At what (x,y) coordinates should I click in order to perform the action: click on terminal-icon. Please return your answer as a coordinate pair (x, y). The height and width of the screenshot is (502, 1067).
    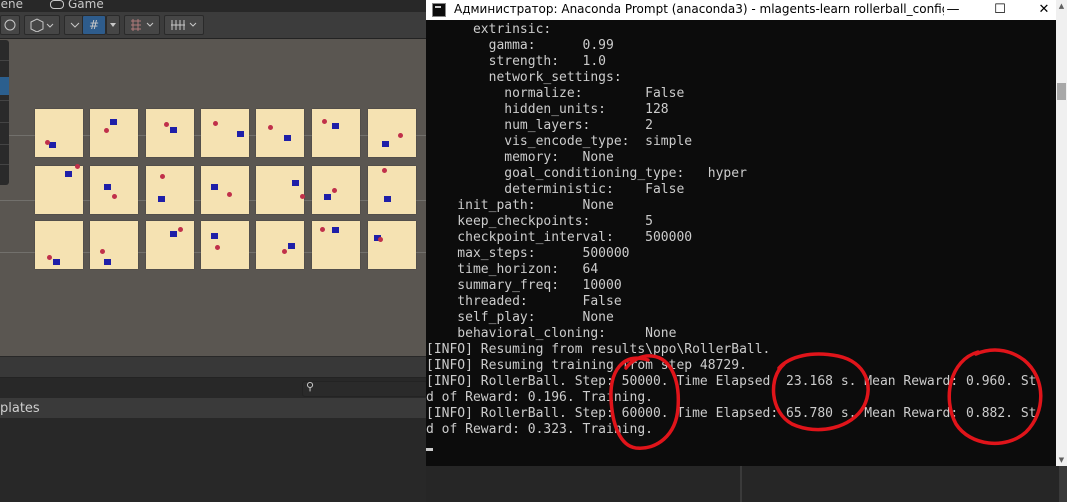
    Looking at the image, I should click on (439, 10).